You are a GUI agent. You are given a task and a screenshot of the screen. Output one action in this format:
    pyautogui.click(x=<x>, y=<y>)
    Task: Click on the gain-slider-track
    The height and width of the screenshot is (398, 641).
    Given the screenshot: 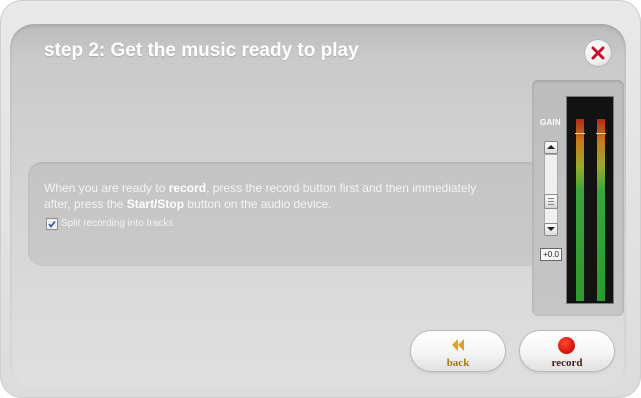 What is the action you would take?
    pyautogui.click(x=551, y=189)
    